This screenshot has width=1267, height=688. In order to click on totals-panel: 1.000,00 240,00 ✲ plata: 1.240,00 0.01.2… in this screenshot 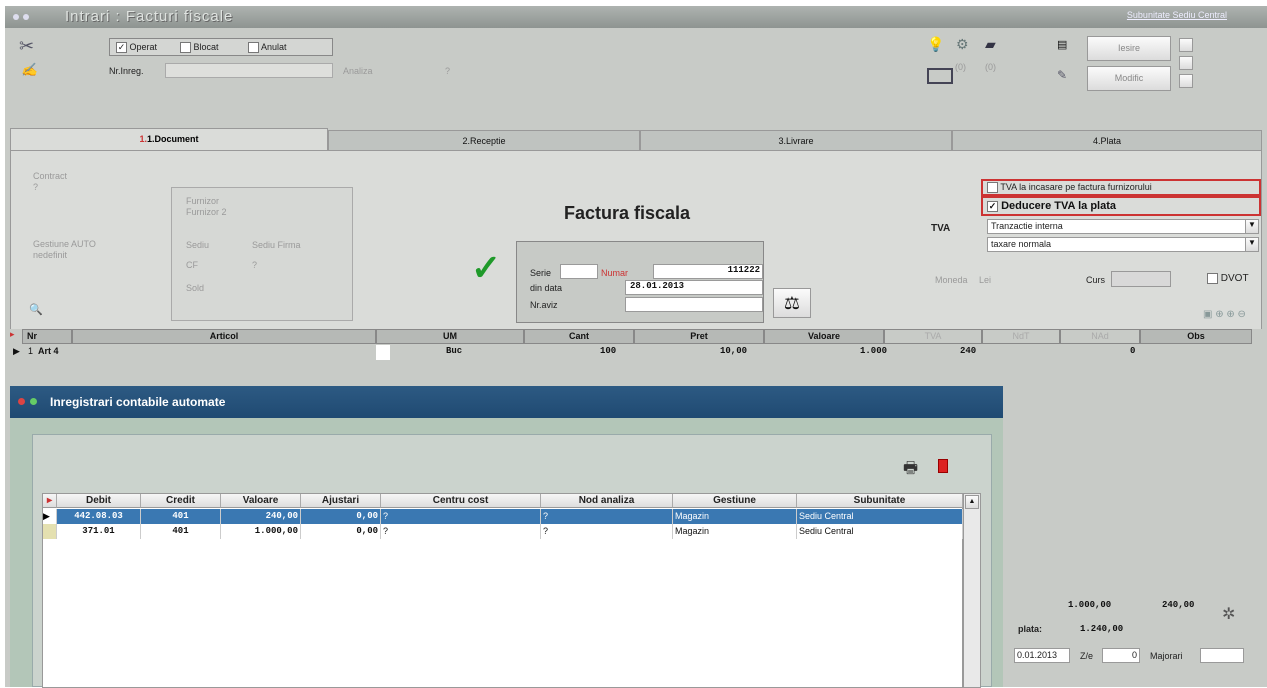, I will do `click(1135, 636)`.